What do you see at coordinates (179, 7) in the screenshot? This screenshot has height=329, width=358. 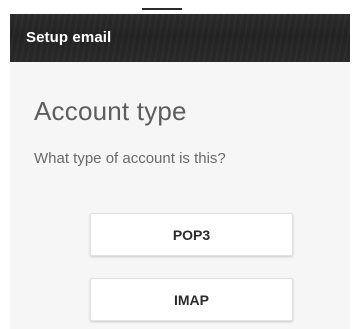 I see `top-bezel` at bounding box center [179, 7].